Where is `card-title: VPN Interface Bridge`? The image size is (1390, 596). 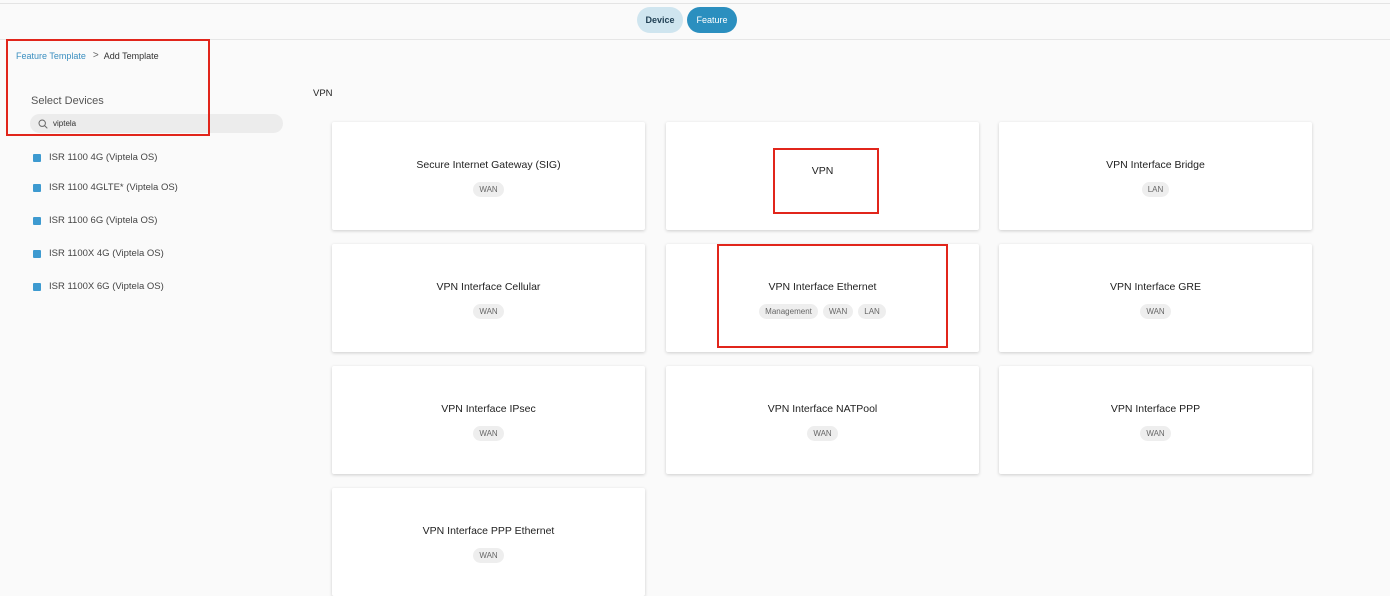
card-title: VPN Interface Bridge is located at coordinates (1155, 165).